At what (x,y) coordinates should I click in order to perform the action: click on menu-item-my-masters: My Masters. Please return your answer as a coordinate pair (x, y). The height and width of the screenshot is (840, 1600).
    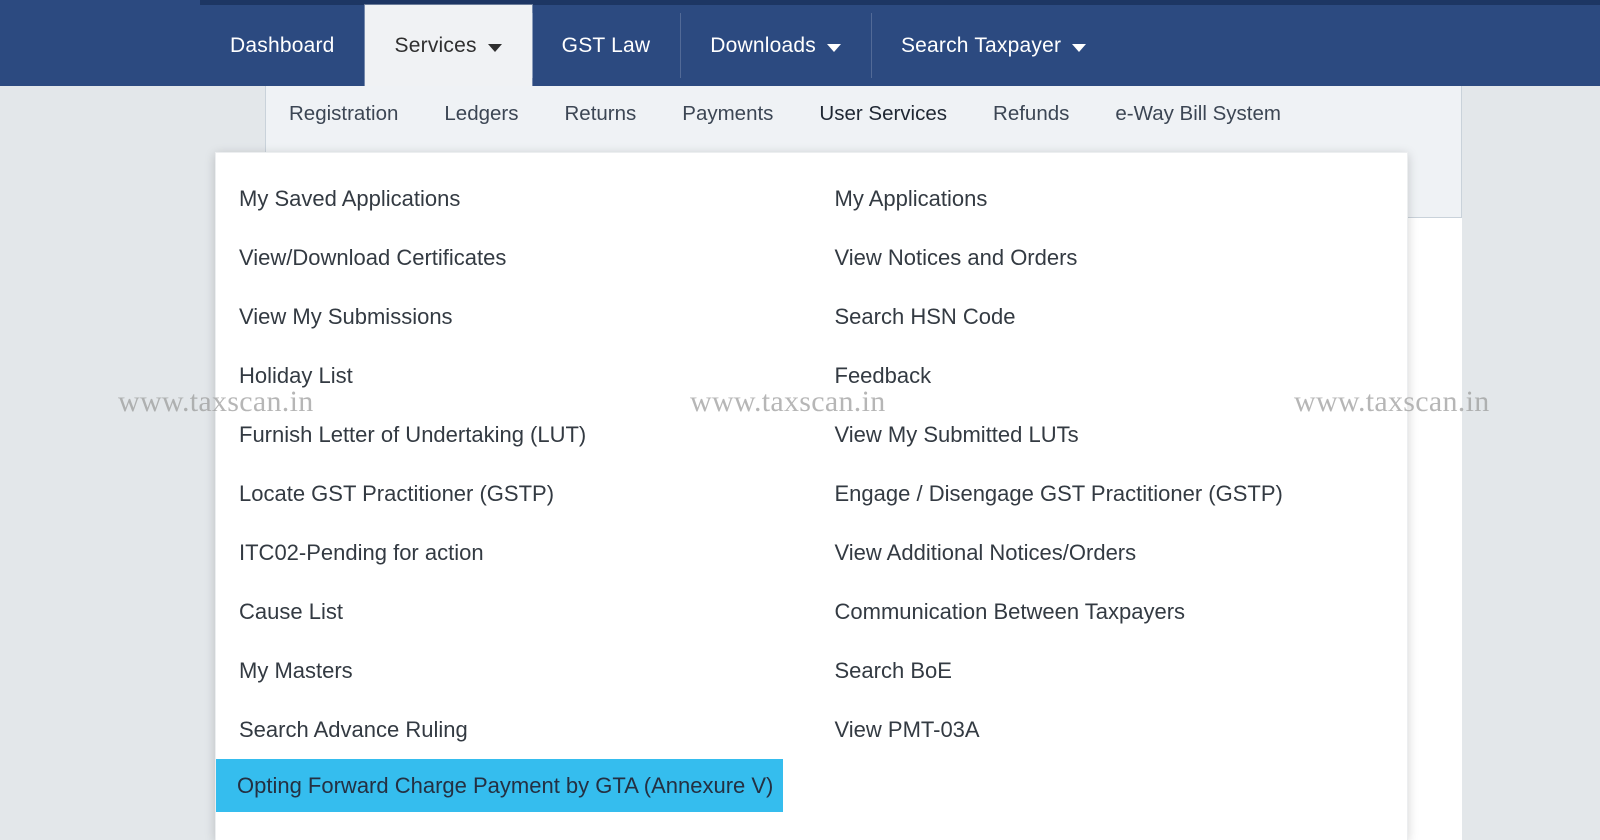
    Looking at the image, I should click on (514, 670).